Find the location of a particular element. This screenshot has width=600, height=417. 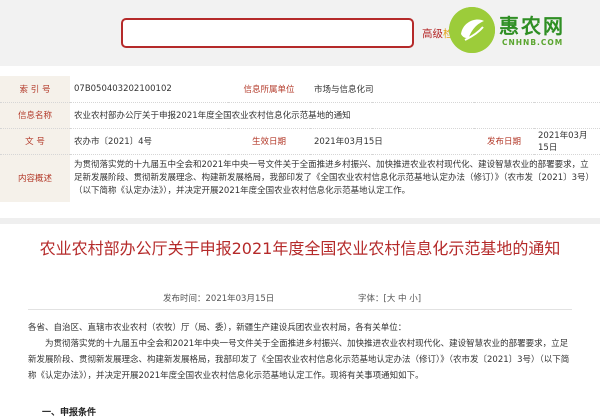

advanced-search-prefix: 高级 is located at coordinates (432, 34).